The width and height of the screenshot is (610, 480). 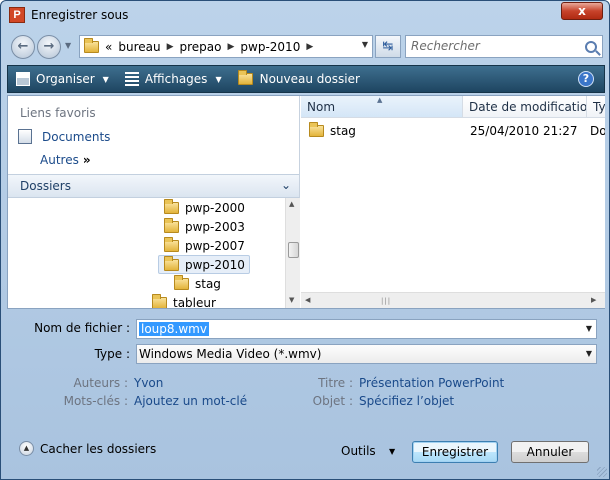 I want to click on tree-item-pwp-2003: pwp-2003, so click(x=204, y=226).